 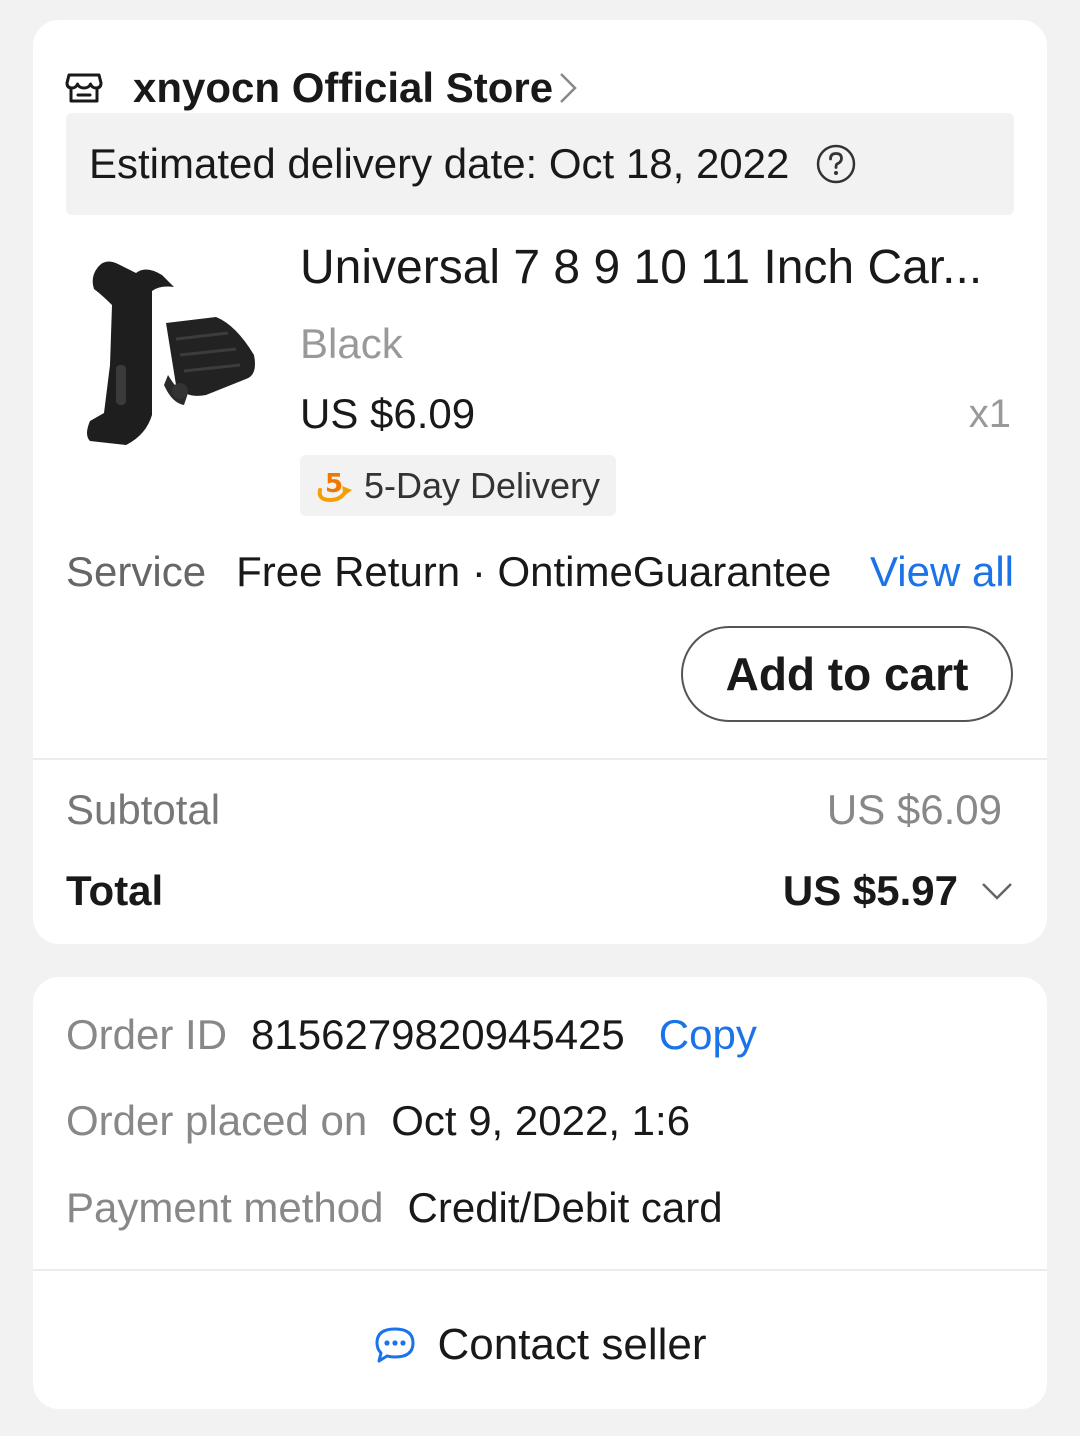 I want to click on product-variant: Black, so click(x=351, y=343).